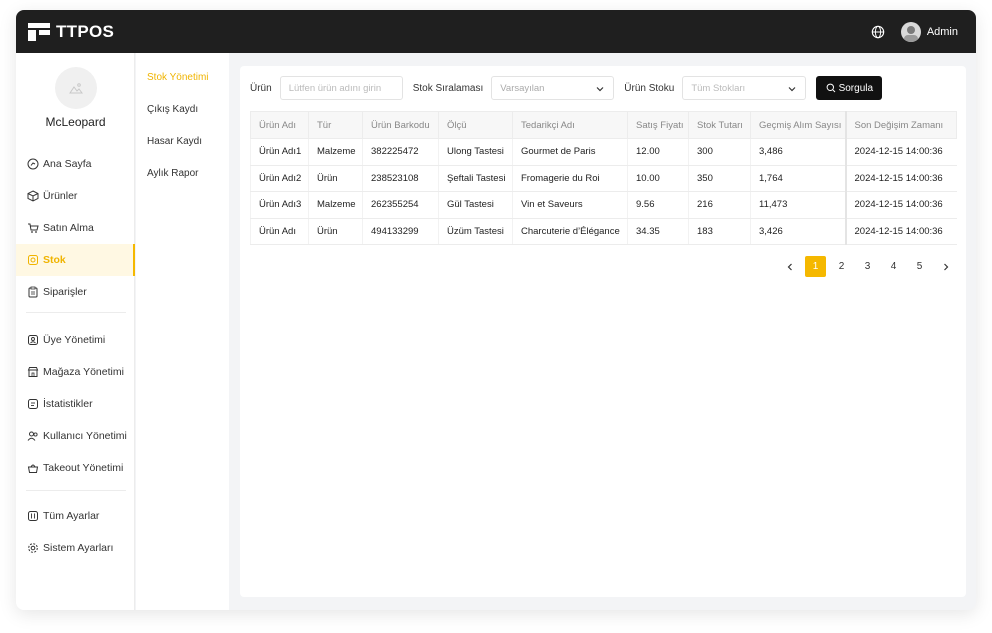 The width and height of the screenshot is (992, 633). What do you see at coordinates (719, 178) in the screenshot?
I see `table-cell: 350` at bounding box center [719, 178].